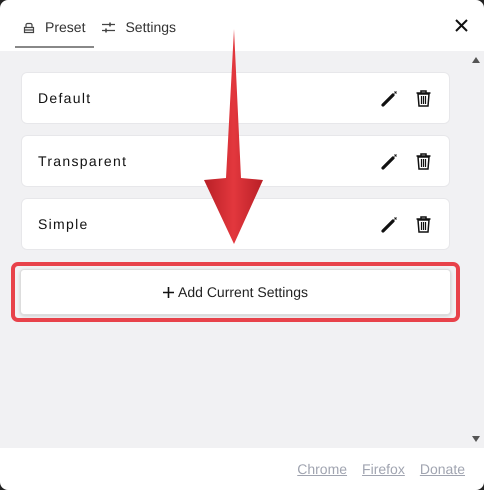  Describe the element at coordinates (235, 98) in the screenshot. I see `preset-card: Default` at that location.